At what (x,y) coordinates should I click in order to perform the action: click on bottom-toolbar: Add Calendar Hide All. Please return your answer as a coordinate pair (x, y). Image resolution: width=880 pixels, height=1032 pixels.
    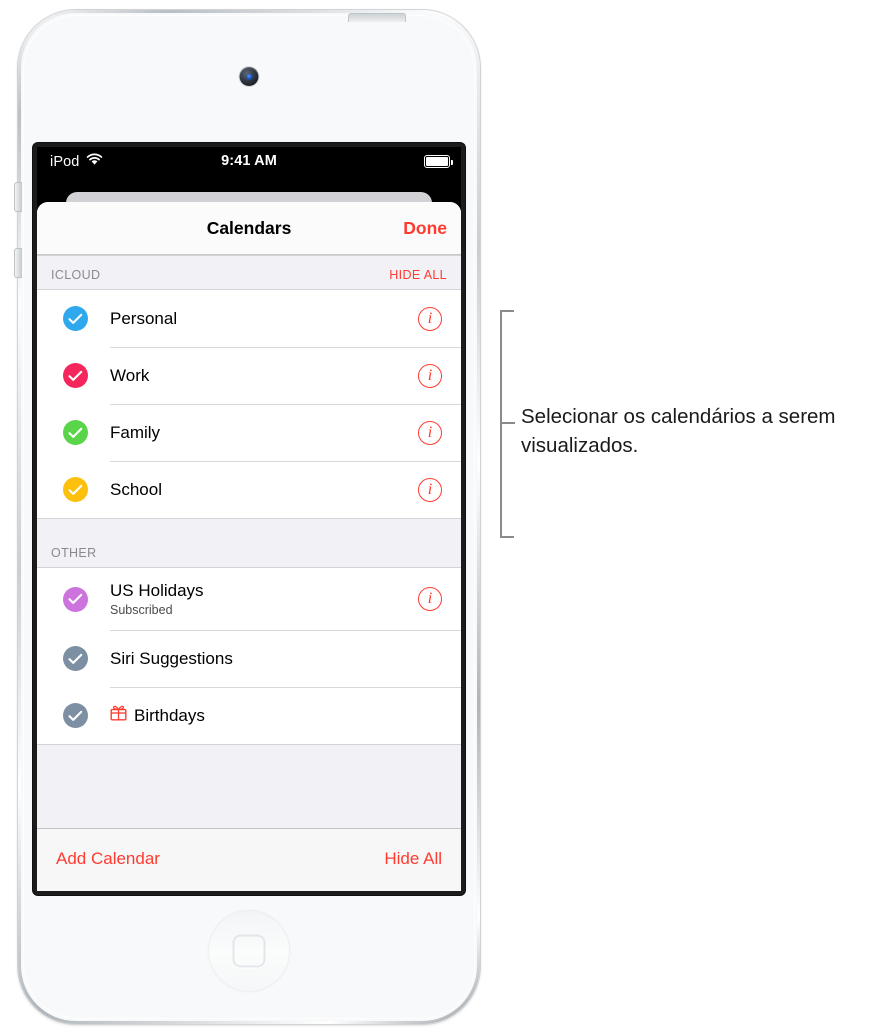
    Looking at the image, I should click on (249, 859).